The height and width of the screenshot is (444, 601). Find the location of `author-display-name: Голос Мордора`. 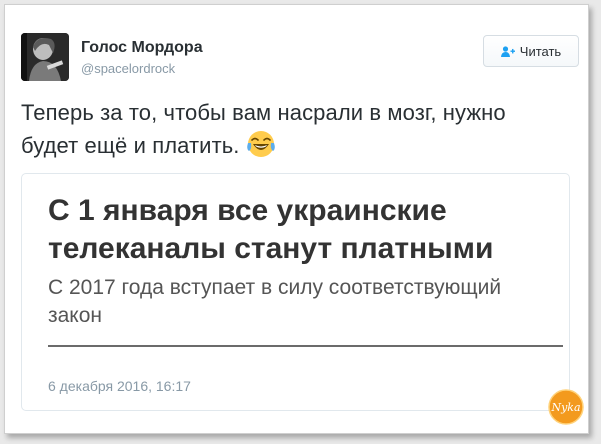

author-display-name: Голос Мордора is located at coordinates (142, 48).